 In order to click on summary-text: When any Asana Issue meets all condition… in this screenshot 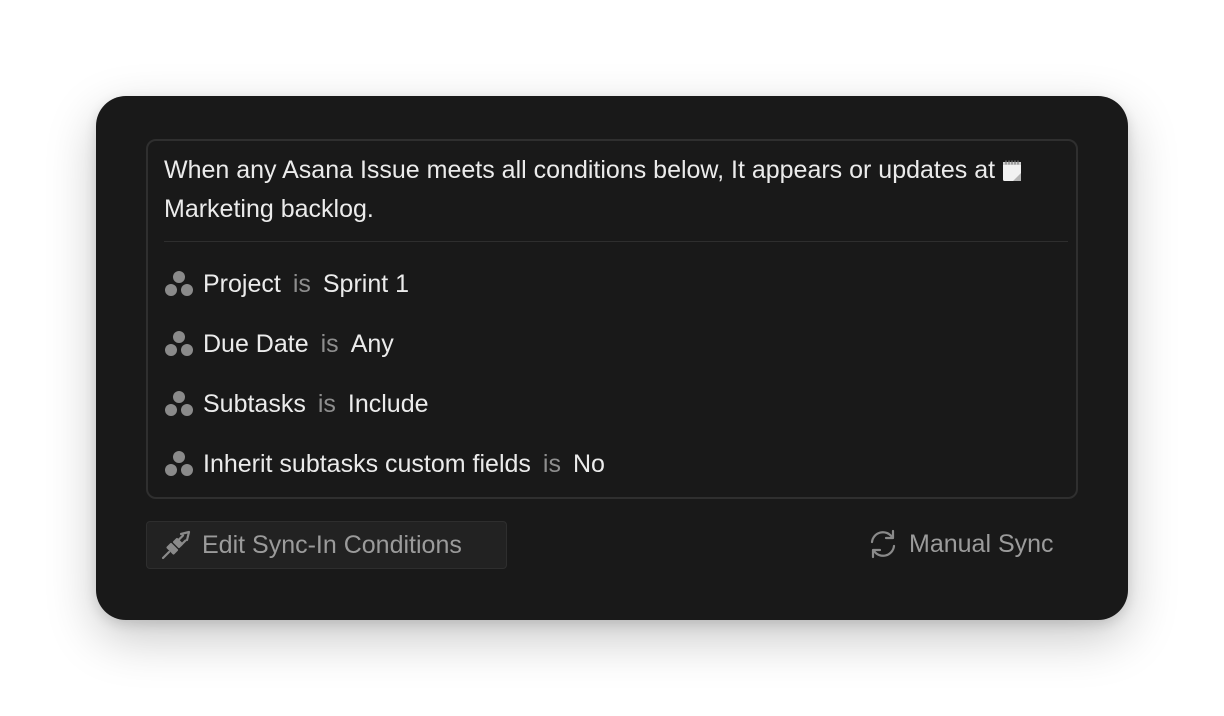, I will do `click(580, 170)`.